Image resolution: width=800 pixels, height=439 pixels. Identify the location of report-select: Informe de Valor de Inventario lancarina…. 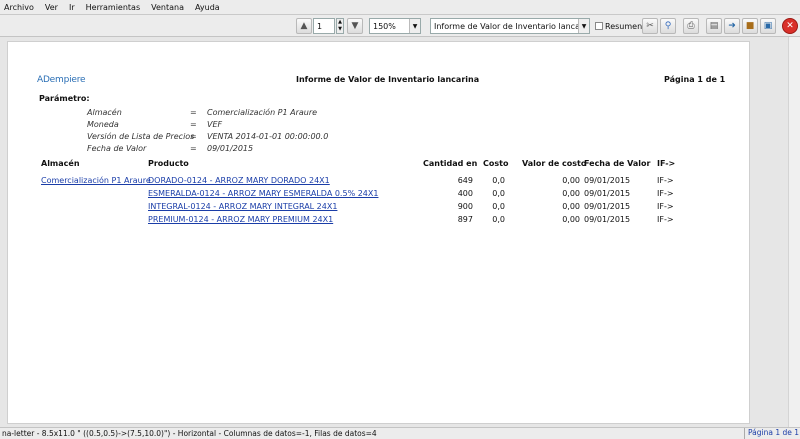
(510, 26).